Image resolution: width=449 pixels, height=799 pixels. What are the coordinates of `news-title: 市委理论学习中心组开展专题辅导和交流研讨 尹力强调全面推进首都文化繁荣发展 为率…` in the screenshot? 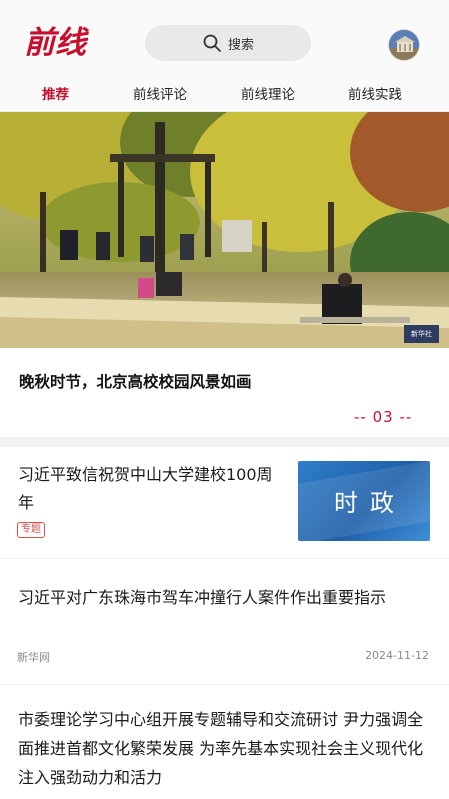 It's located at (221, 748).